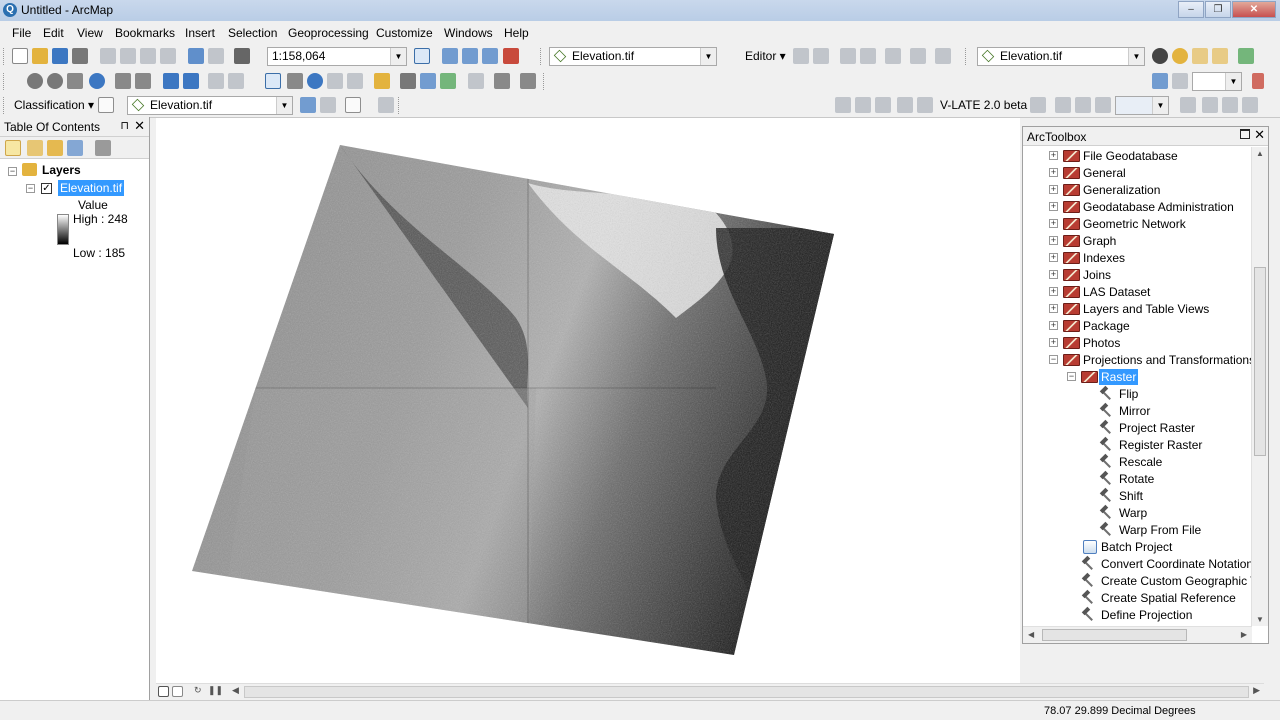 The image size is (1280, 720). Describe the element at coordinates (80, 56) in the screenshot. I see `print-icon` at that location.